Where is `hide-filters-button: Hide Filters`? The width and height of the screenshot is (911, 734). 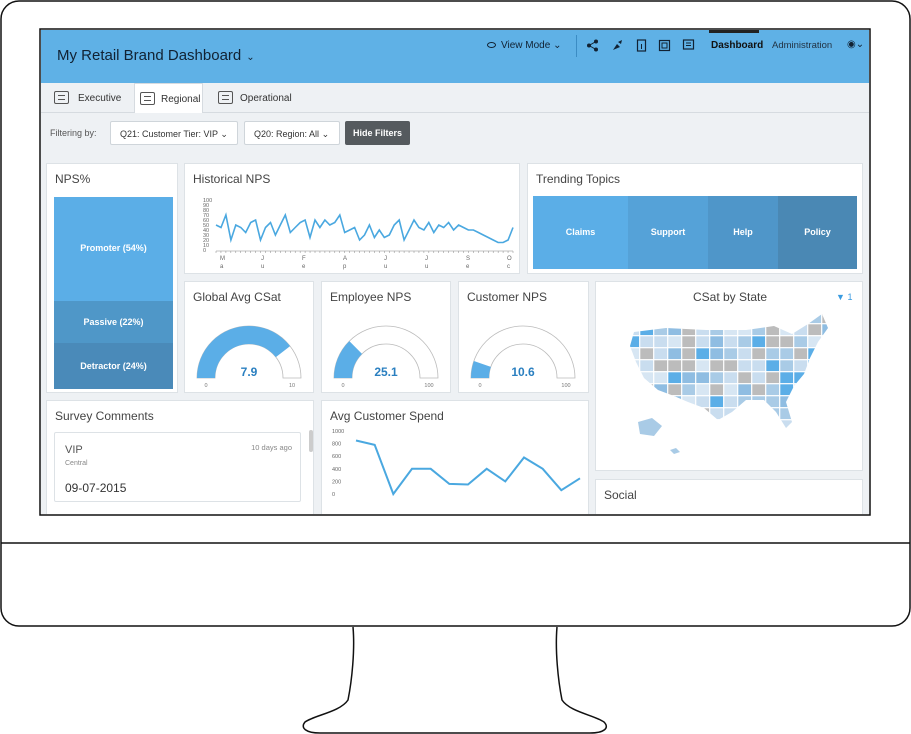 hide-filters-button: Hide Filters is located at coordinates (377, 133).